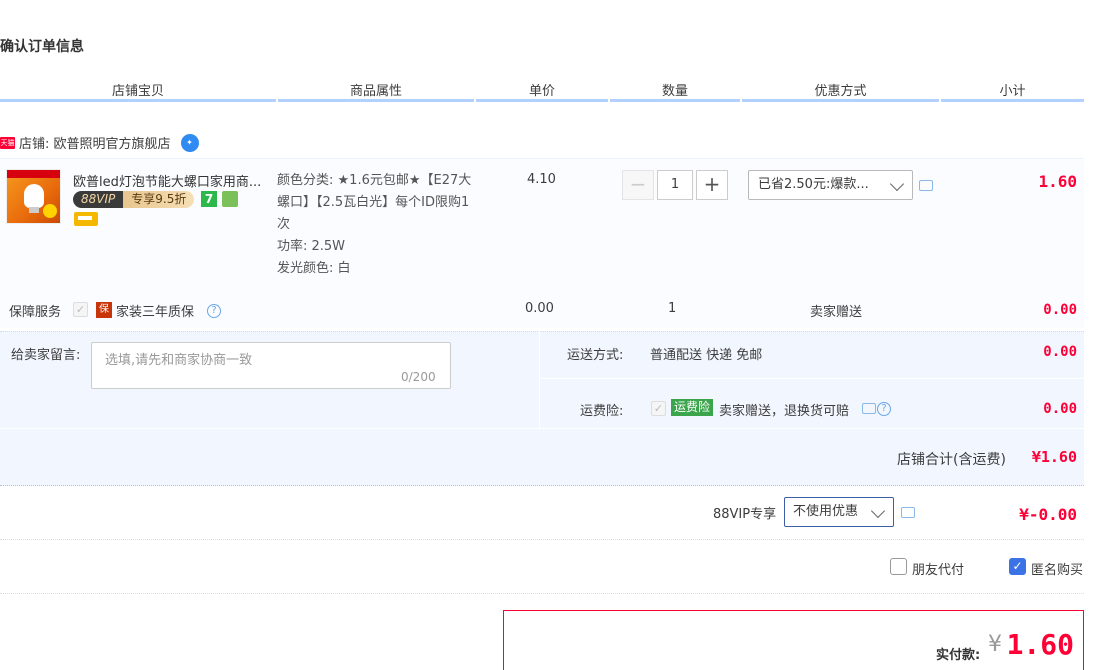  Describe the element at coordinates (541, 179) in the screenshot. I see `unit-price: 4.10` at that location.